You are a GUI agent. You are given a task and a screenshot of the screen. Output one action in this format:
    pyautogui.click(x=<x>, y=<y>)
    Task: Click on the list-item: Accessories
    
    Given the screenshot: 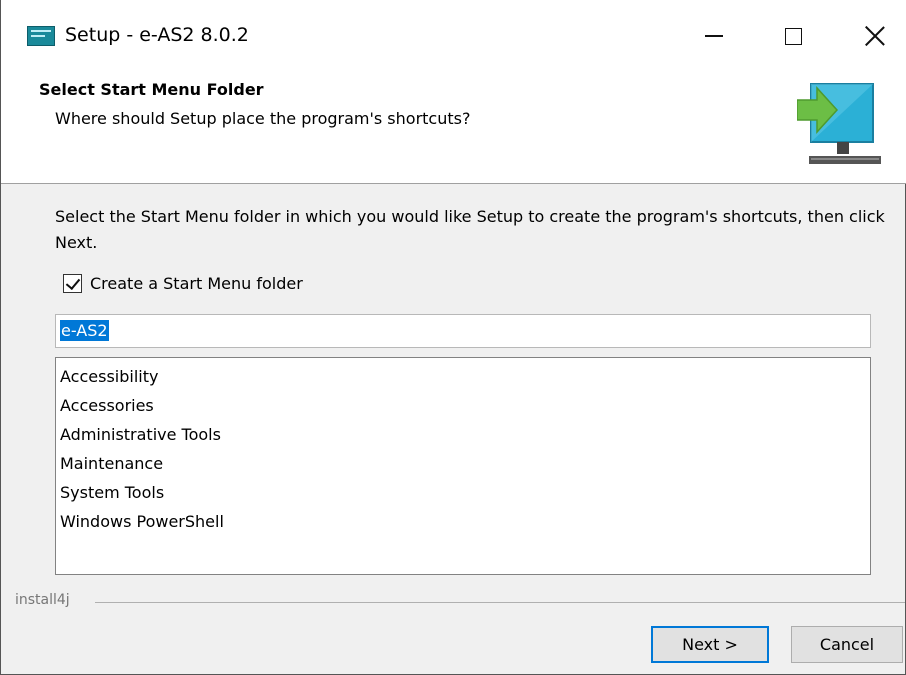 What is the action you would take?
    pyautogui.click(x=463, y=405)
    